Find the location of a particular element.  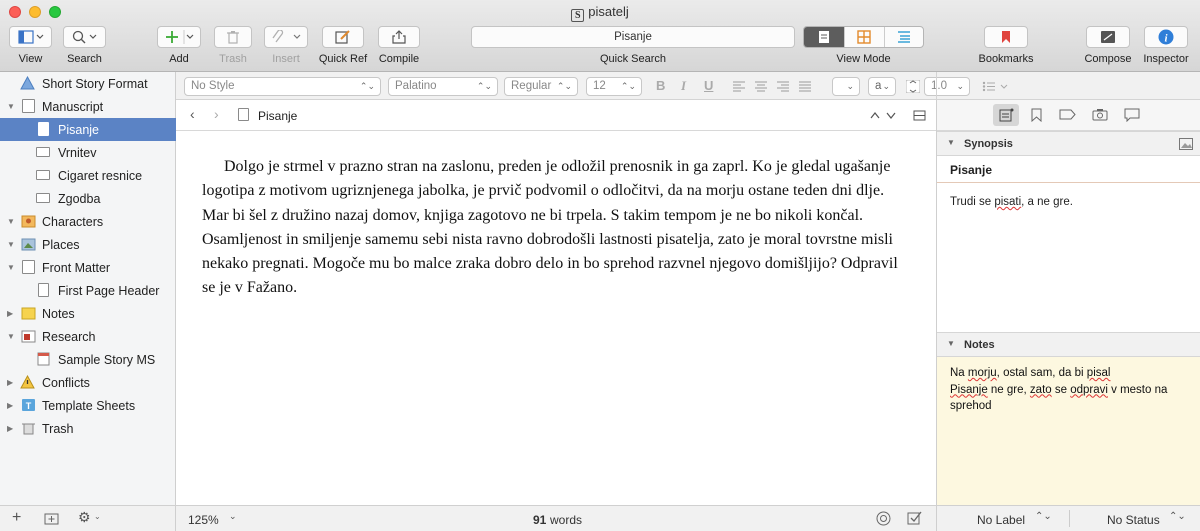

compose-button is located at coordinates (1108, 37).